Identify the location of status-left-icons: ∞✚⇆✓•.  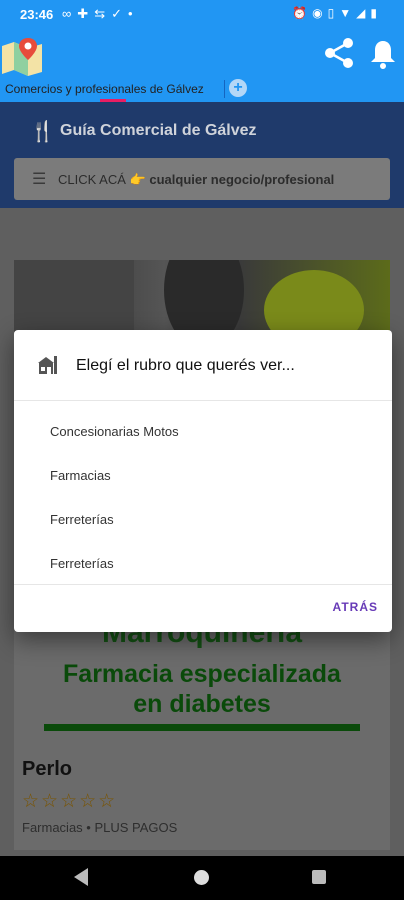
(100, 14).